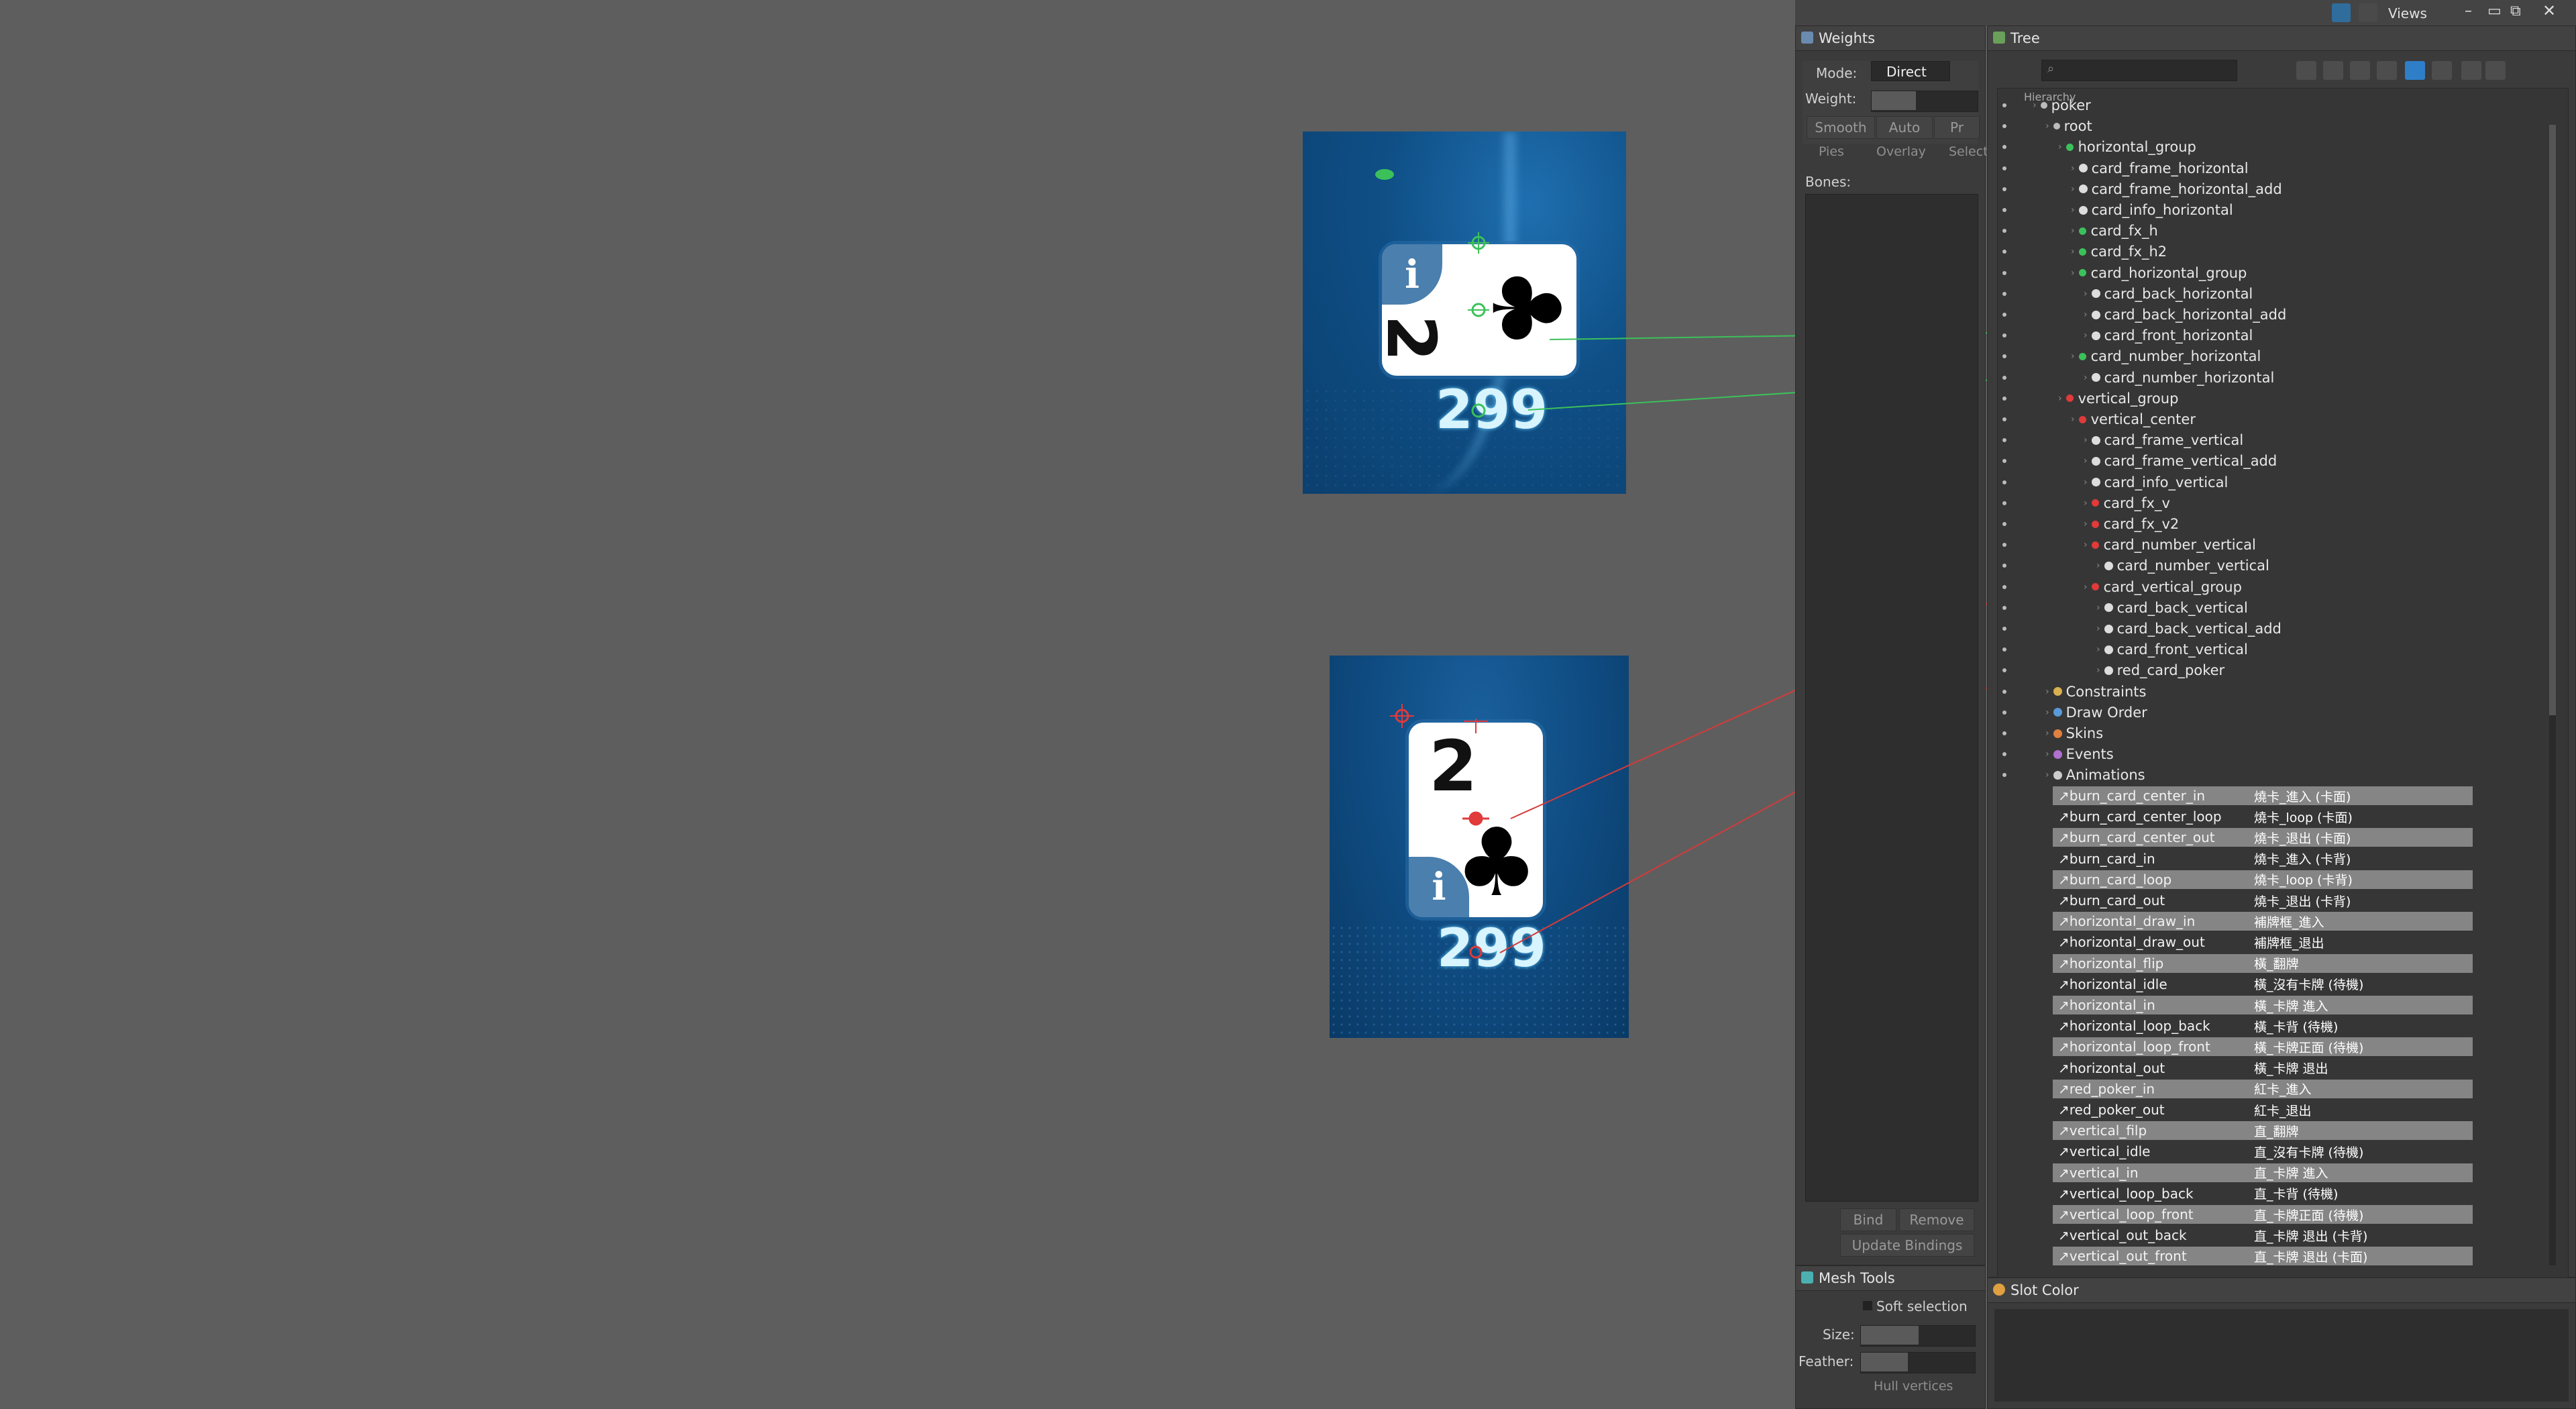  What do you see at coordinates (2263, 1025) in the screenshot?
I see `animation-item: ↗horizontal_loop_back 橫_卡背 (待機)` at bounding box center [2263, 1025].